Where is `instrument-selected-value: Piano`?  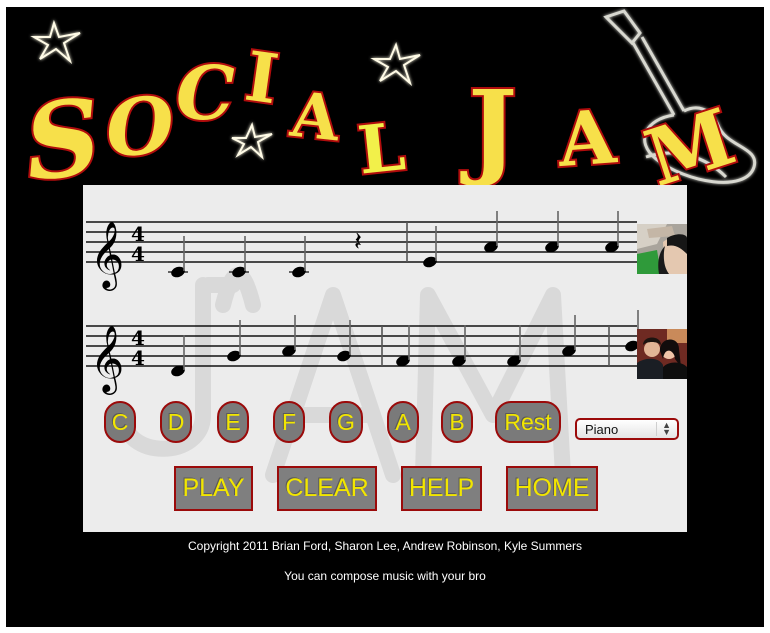 instrument-selected-value: Piano is located at coordinates (602, 429).